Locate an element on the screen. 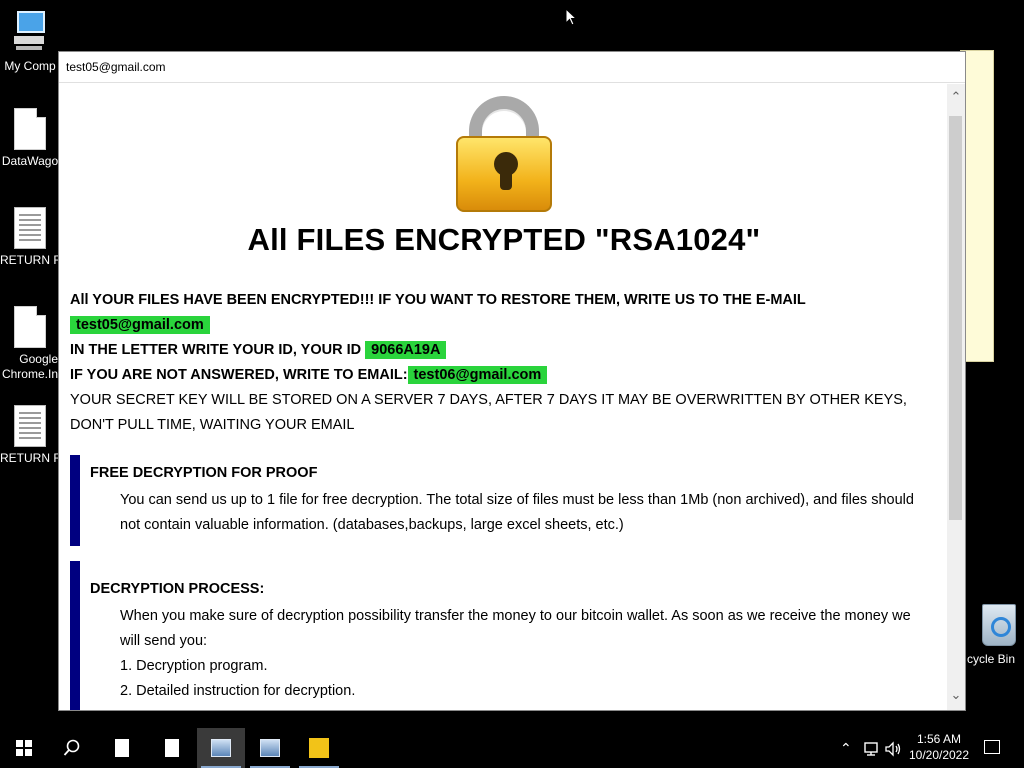  decryption-process-title: DECRYPTION PROCESS: is located at coordinates (177, 589).